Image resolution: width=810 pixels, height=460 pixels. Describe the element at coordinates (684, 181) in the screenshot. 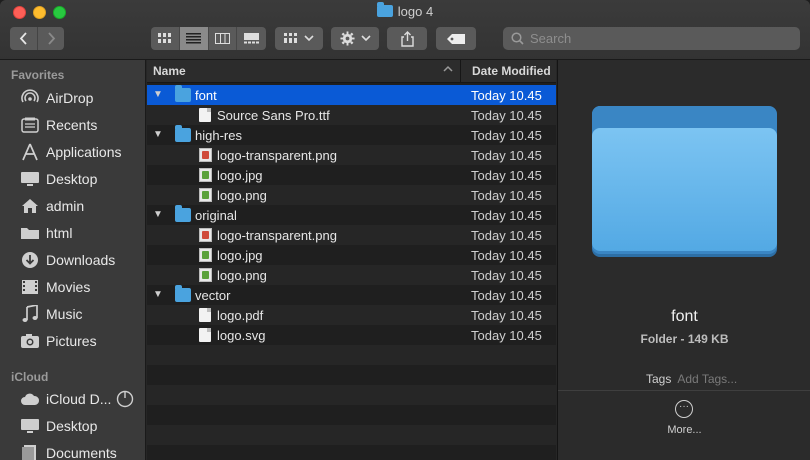

I see `large-folder-icon` at that location.